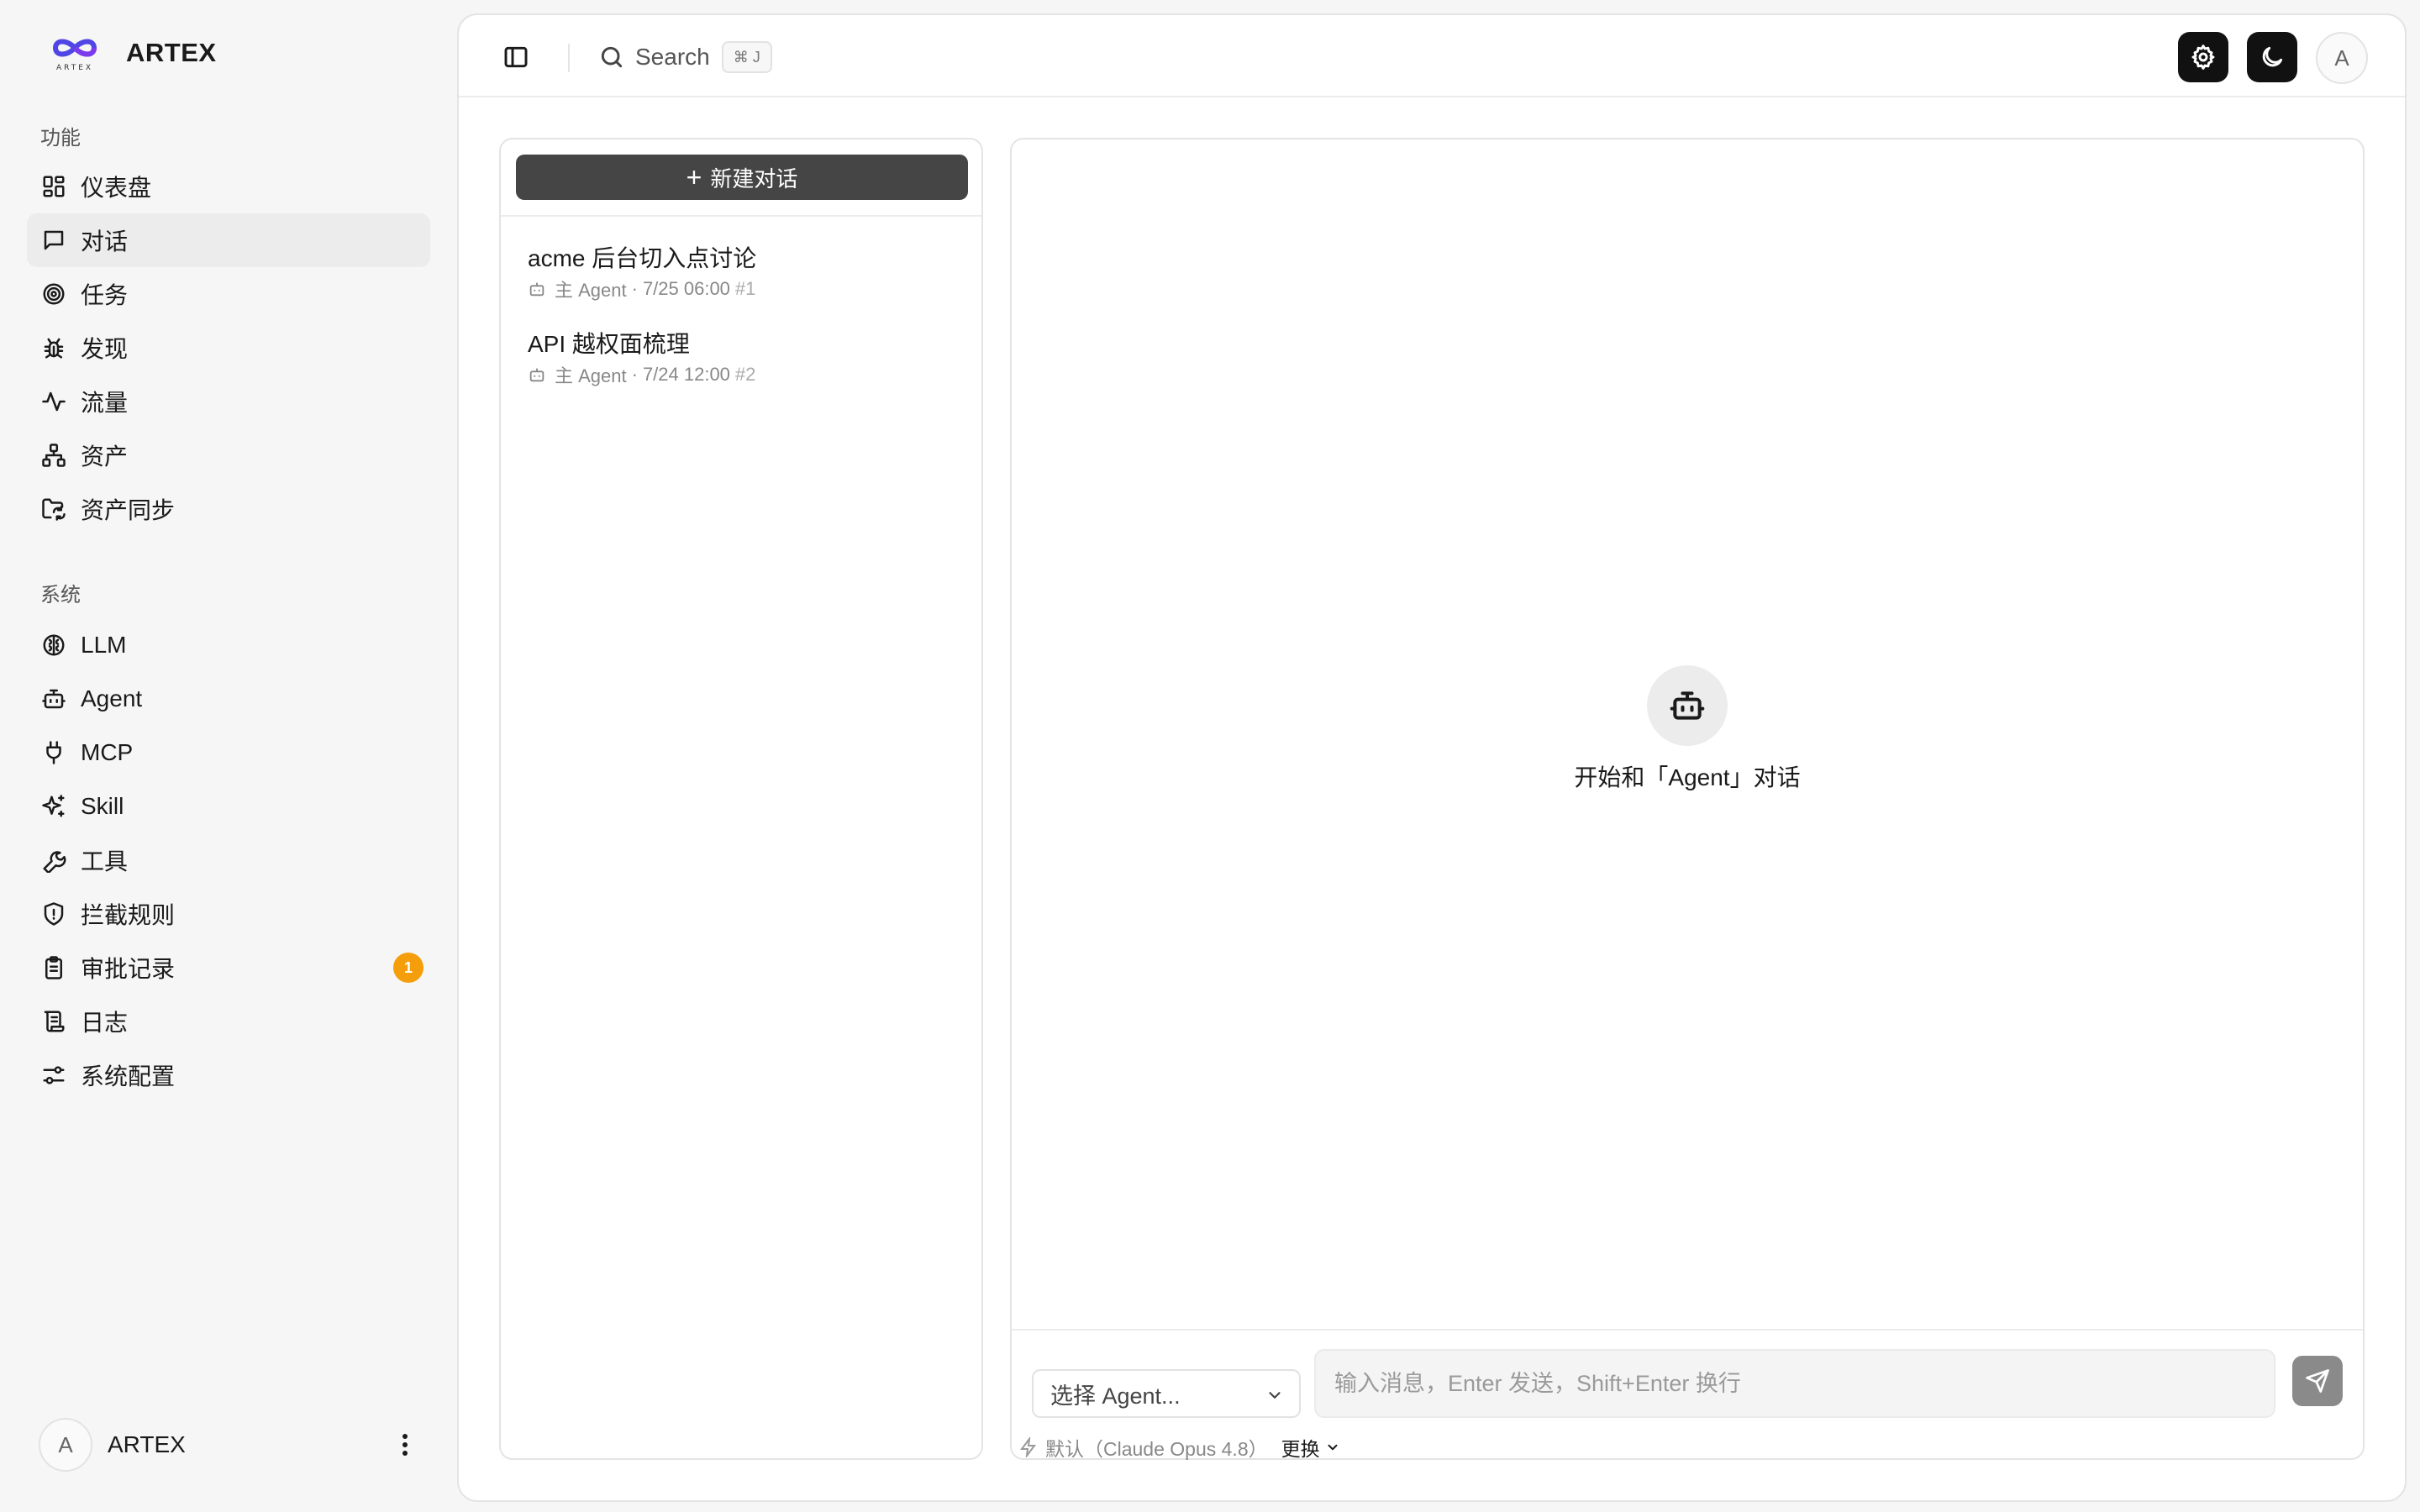  Describe the element at coordinates (228, 699) in the screenshot. I see `sidebar-item-agent: Agent` at that location.